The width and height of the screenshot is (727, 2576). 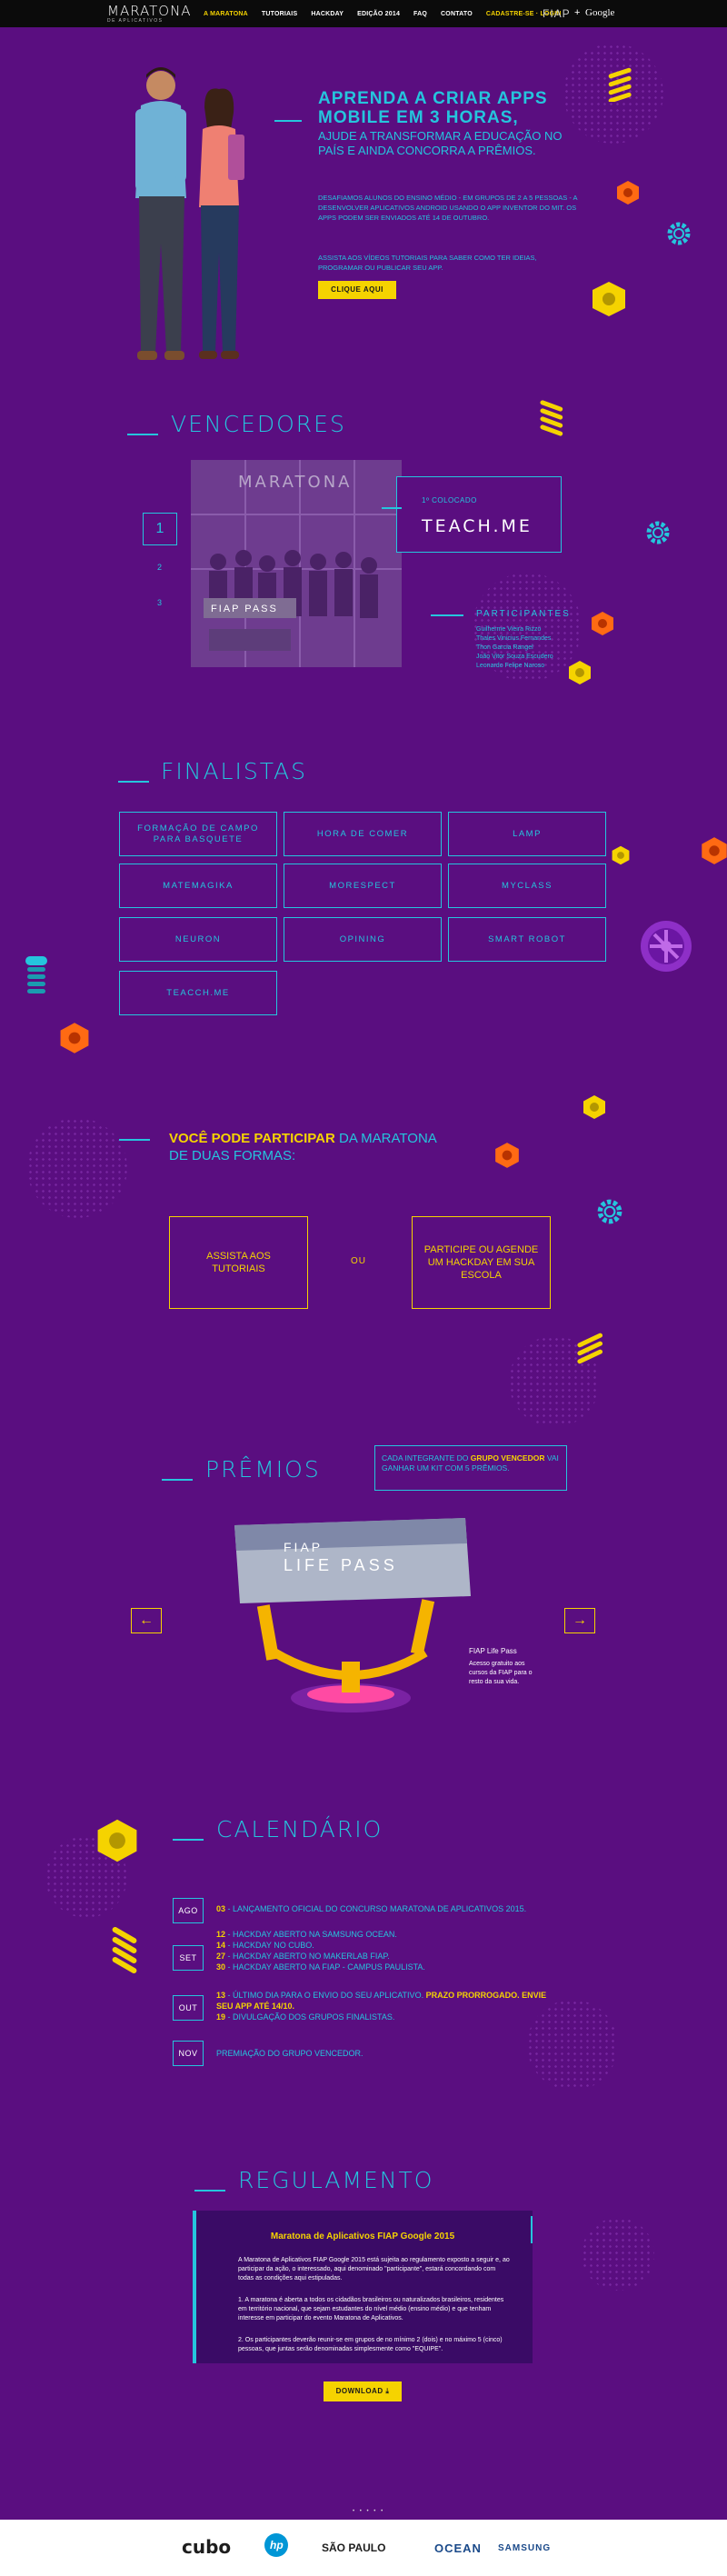 What do you see at coordinates (299, 1829) in the screenshot?
I see `calendar-title: CALENDÁRIO` at bounding box center [299, 1829].